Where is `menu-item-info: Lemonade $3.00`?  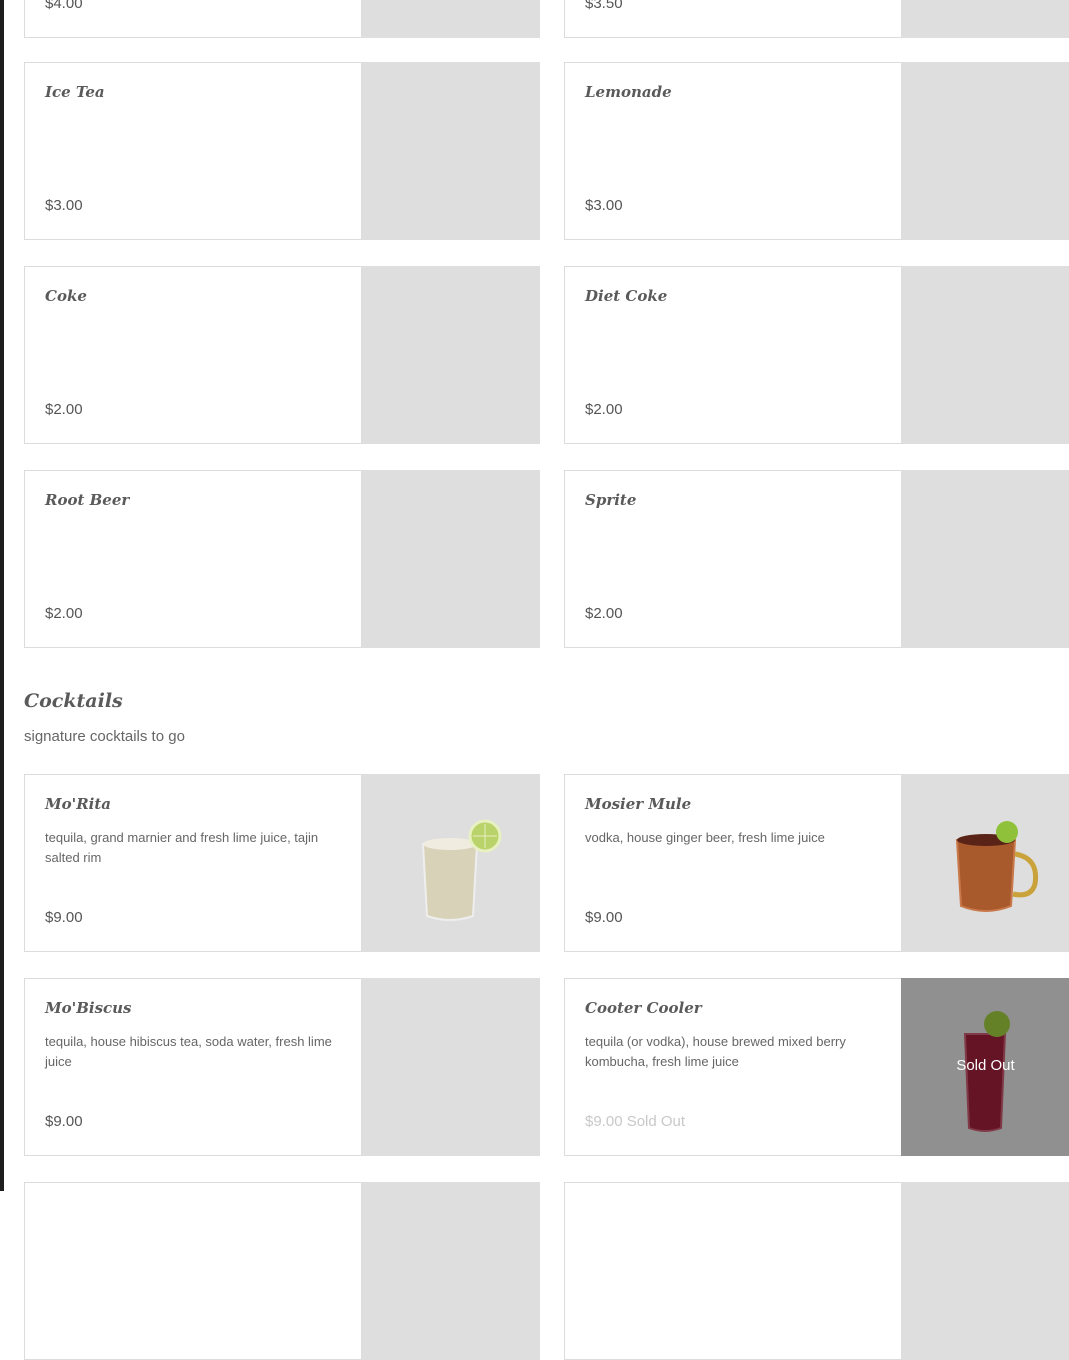 menu-item-info: Lemonade $3.00 is located at coordinates (735, 151).